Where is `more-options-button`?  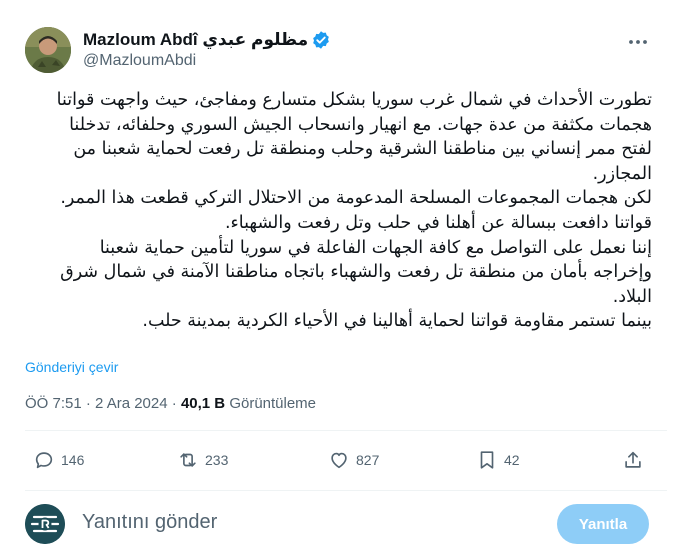
more-options-button is located at coordinates (638, 42).